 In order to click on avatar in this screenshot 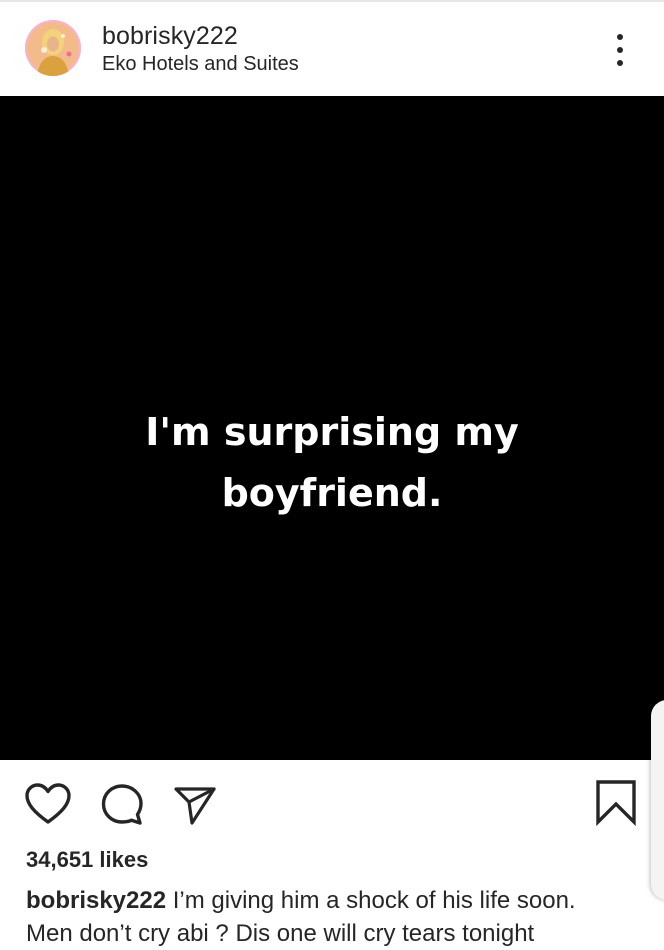, I will do `click(53, 48)`.